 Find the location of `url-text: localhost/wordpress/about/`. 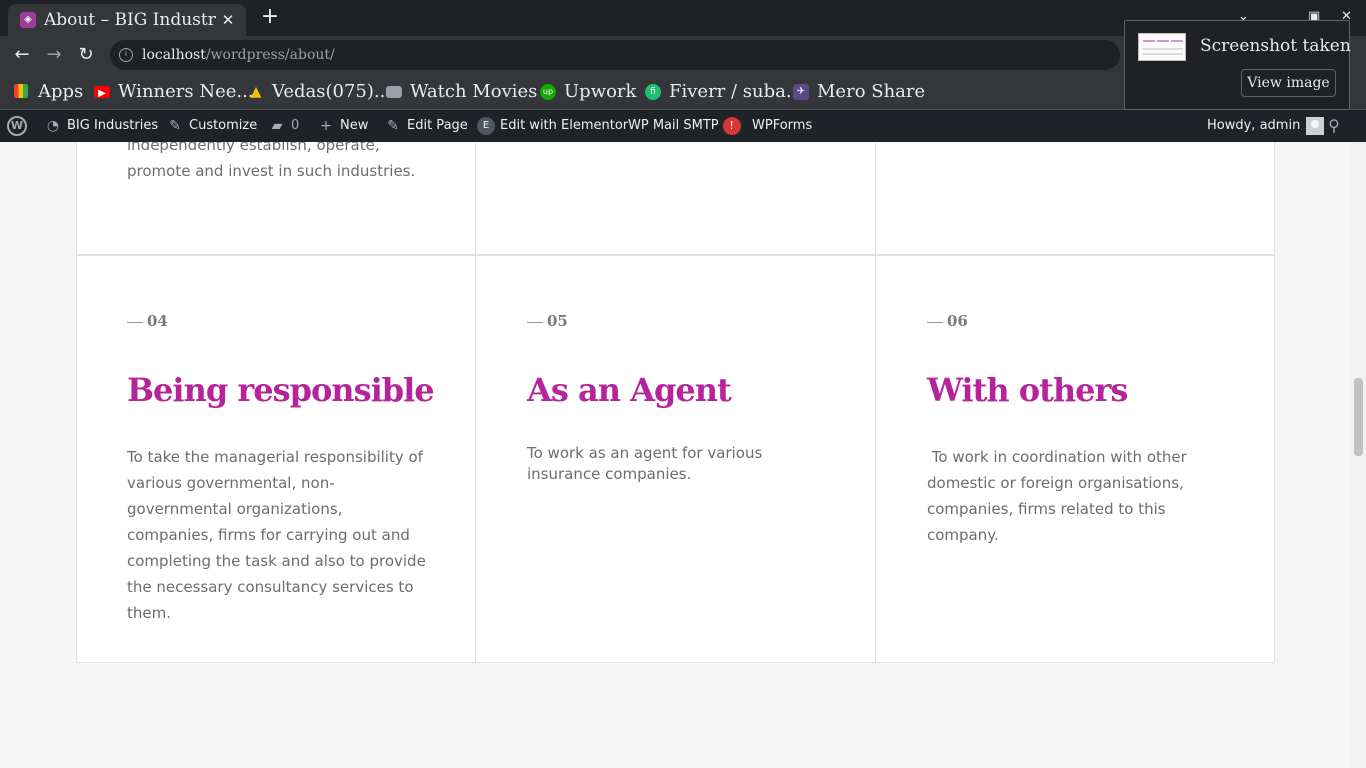

url-text: localhost/wordpress/about/ is located at coordinates (238, 55).